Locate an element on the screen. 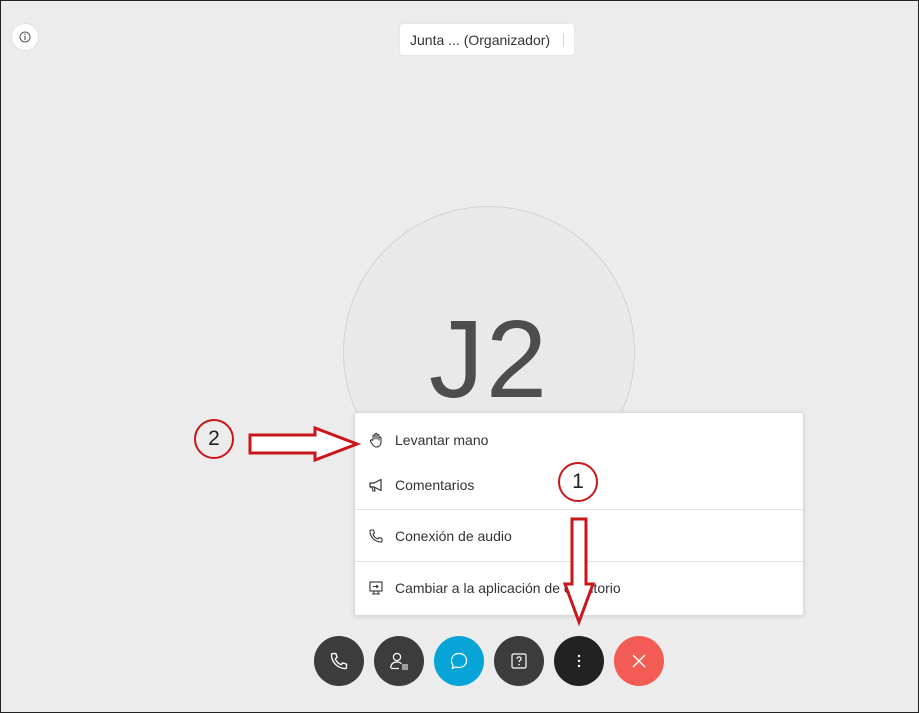  info-button is located at coordinates (25, 37).